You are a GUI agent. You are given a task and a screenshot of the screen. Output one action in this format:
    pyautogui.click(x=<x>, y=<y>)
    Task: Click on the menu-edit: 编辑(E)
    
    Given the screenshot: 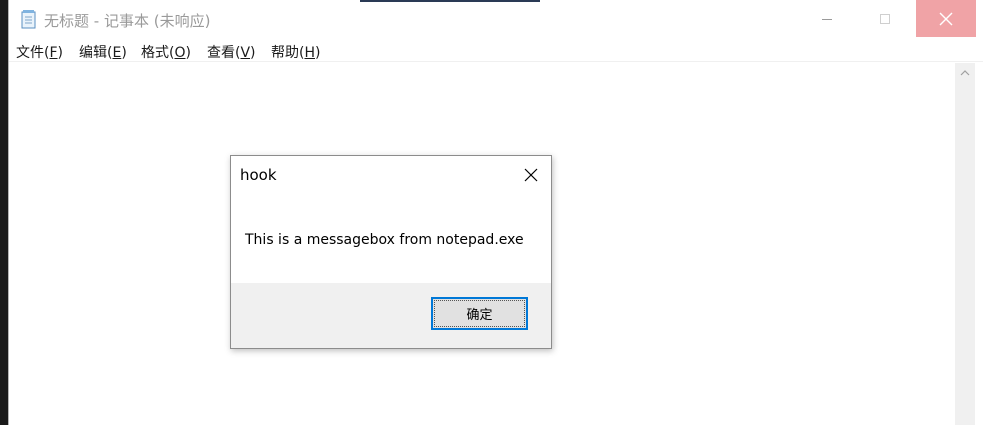 What is the action you would take?
    pyautogui.click(x=103, y=52)
    